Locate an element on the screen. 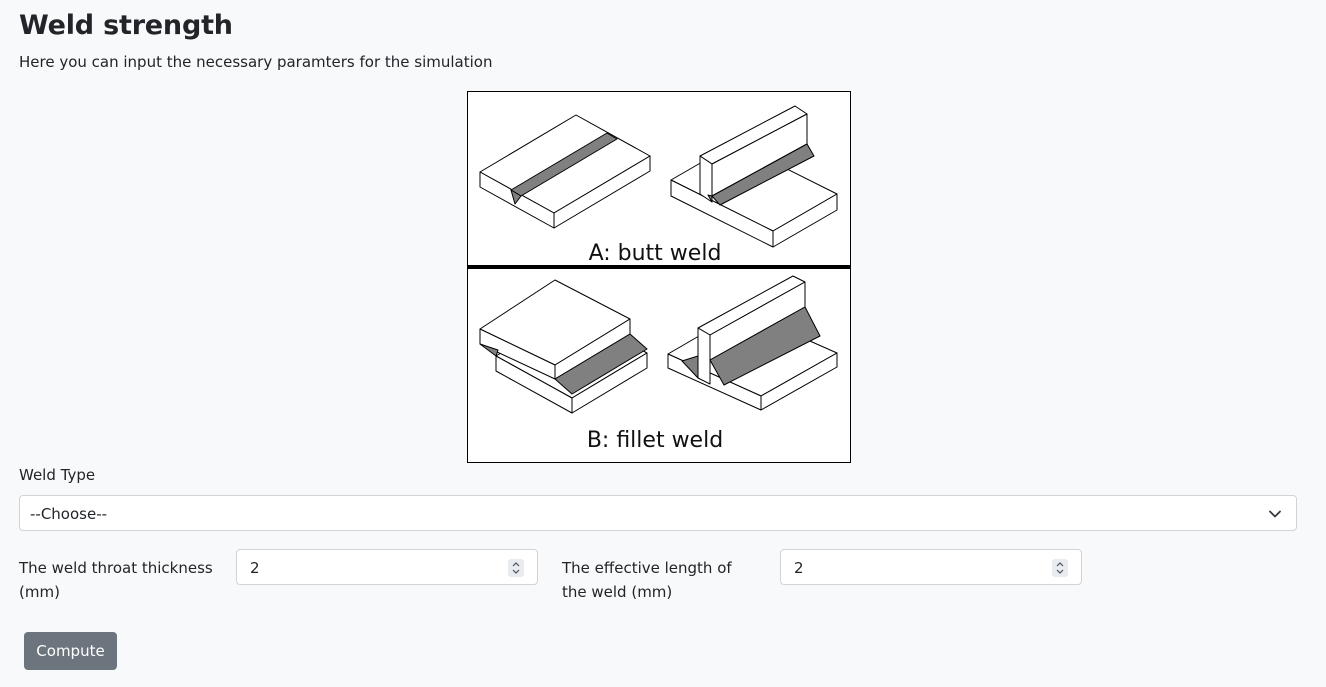  weld-type-select: --Choose-- is located at coordinates (658, 513).